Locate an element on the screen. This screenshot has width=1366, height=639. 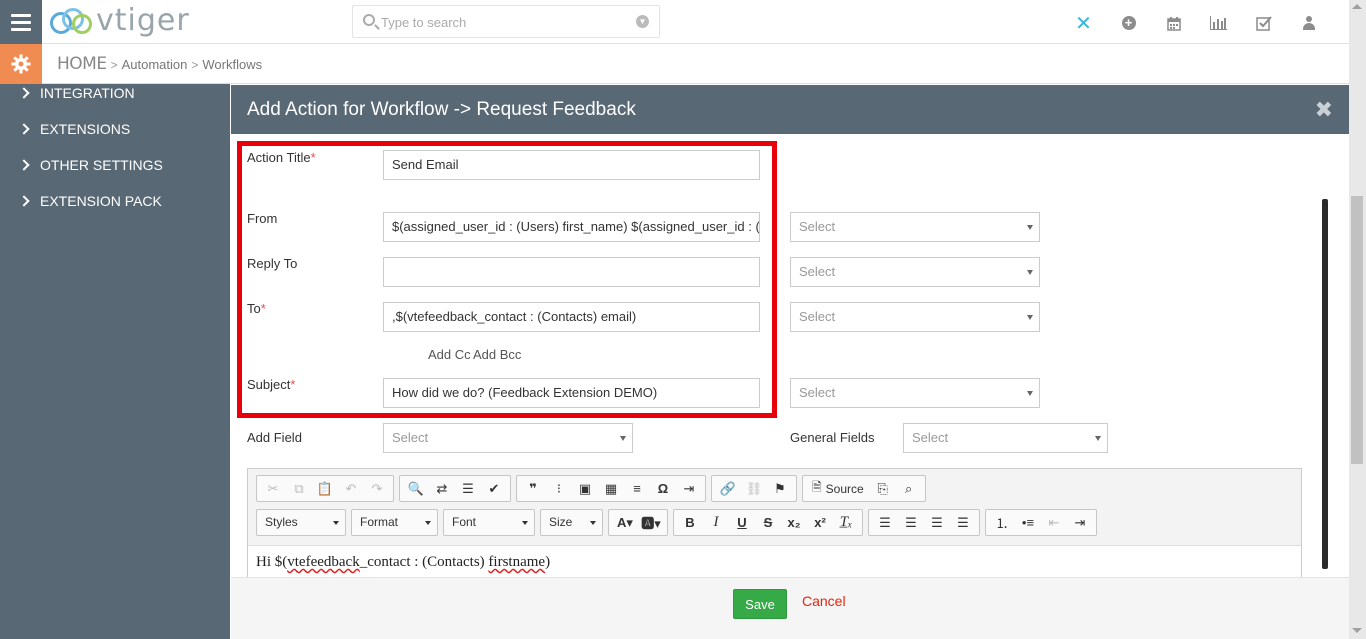
replace-icon: ⇄ is located at coordinates (442, 489).